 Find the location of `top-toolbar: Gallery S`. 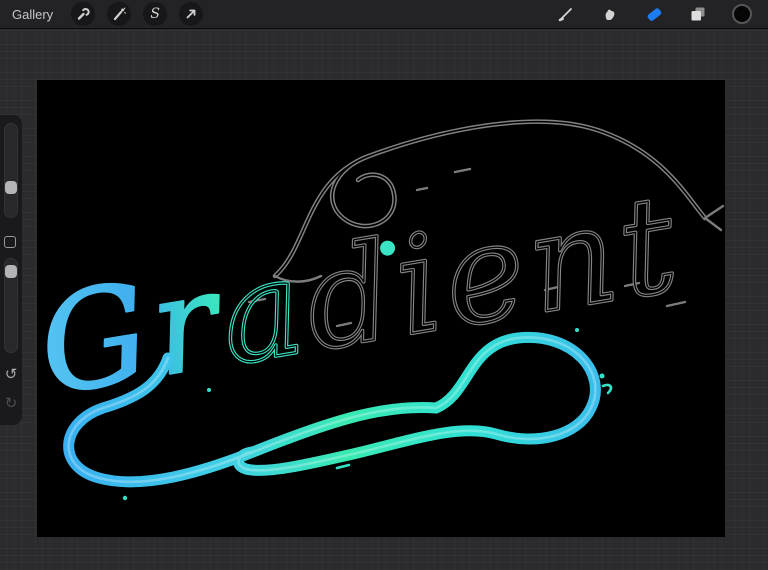

top-toolbar: Gallery S is located at coordinates (384, 14).